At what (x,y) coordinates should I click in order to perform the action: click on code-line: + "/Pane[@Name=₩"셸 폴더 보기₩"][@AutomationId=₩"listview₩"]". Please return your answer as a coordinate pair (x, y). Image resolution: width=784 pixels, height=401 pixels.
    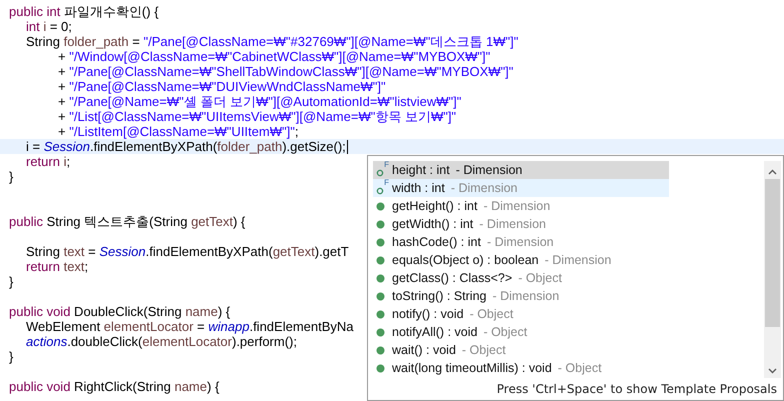
    Looking at the image, I should click on (260, 101).